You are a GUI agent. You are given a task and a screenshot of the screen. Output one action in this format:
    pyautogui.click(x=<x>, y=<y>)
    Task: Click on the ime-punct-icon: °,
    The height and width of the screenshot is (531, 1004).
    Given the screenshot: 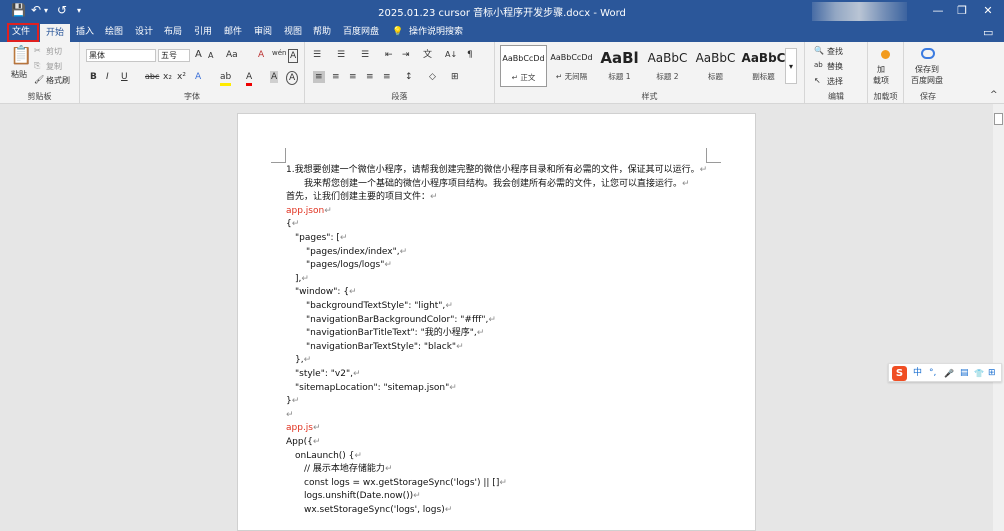 What is the action you would take?
    pyautogui.click(x=932, y=373)
    